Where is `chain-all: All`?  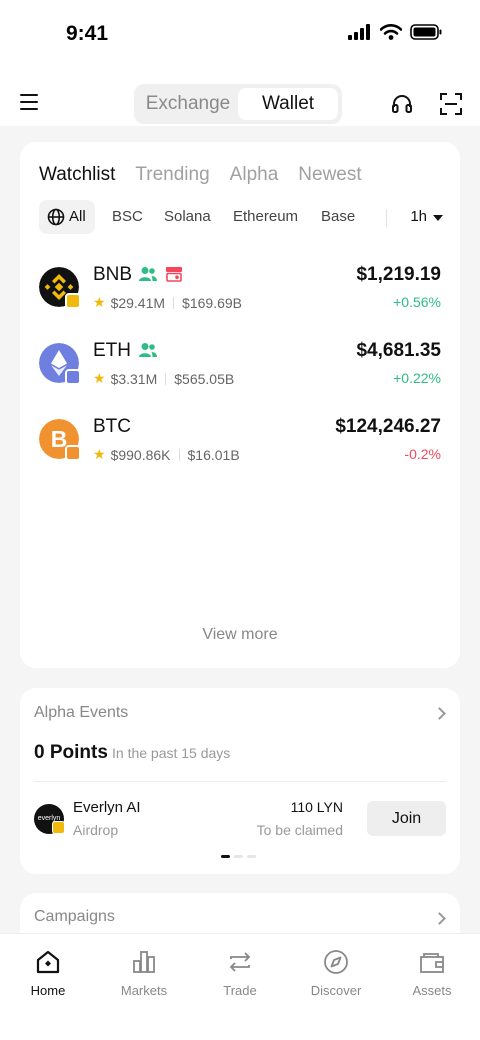 chain-all: All is located at coordinates (67, 217).